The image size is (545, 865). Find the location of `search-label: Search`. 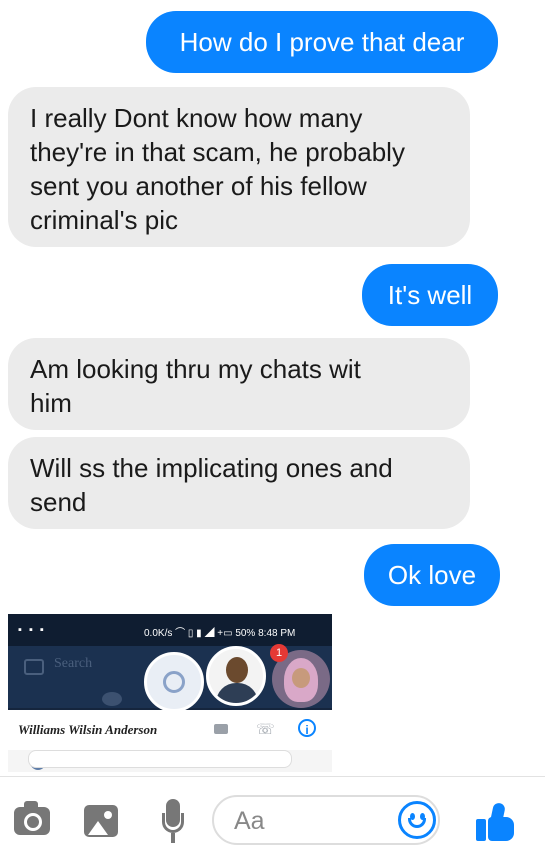

search-label: Search is located at coordinates (73, 663).